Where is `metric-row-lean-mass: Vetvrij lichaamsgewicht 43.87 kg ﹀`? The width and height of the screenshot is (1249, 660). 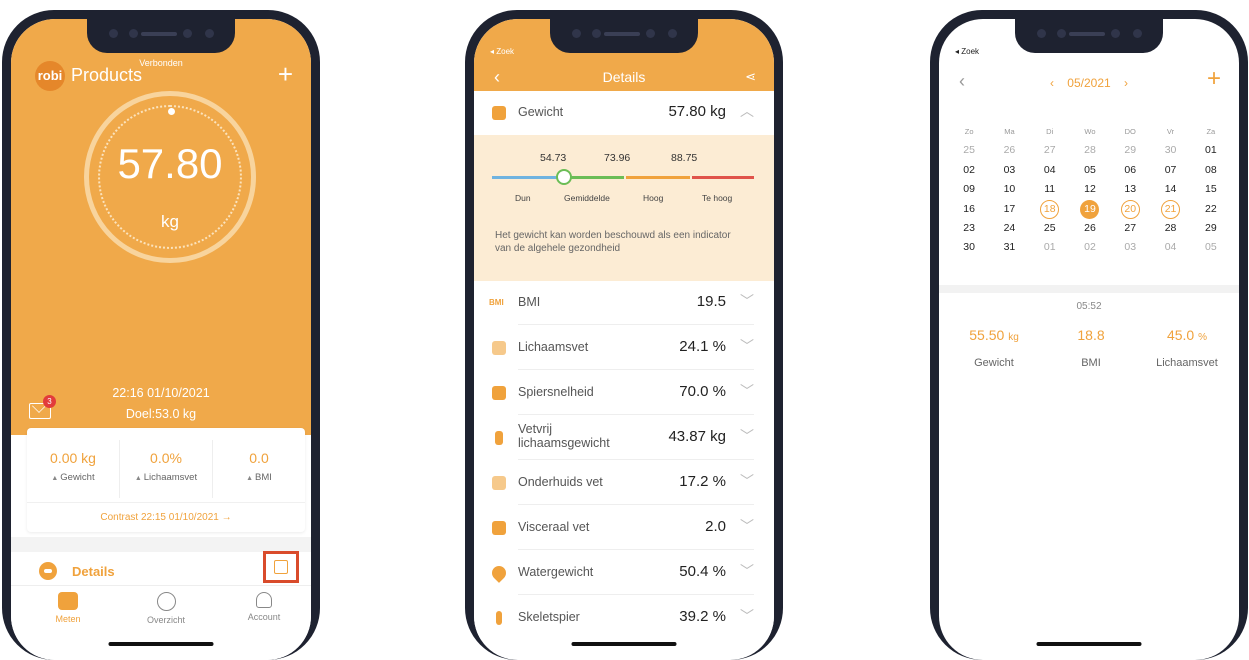 metric-row-lean-mass: Vetvrij lichaamsgewicht 43.87 kg ﹀ is located at coordinates (624, 438).